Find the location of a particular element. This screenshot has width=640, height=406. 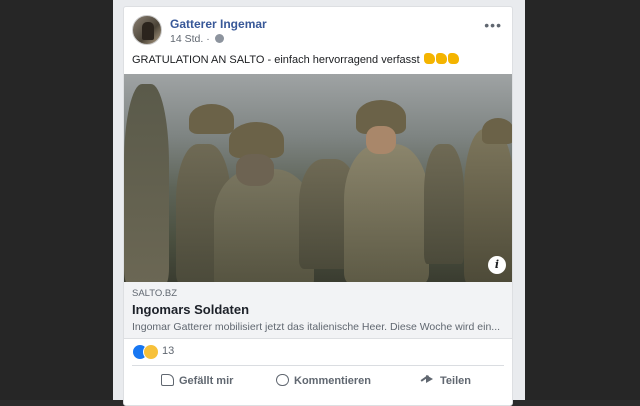

thumbs-up-icon is located at coordinates (167, 380).